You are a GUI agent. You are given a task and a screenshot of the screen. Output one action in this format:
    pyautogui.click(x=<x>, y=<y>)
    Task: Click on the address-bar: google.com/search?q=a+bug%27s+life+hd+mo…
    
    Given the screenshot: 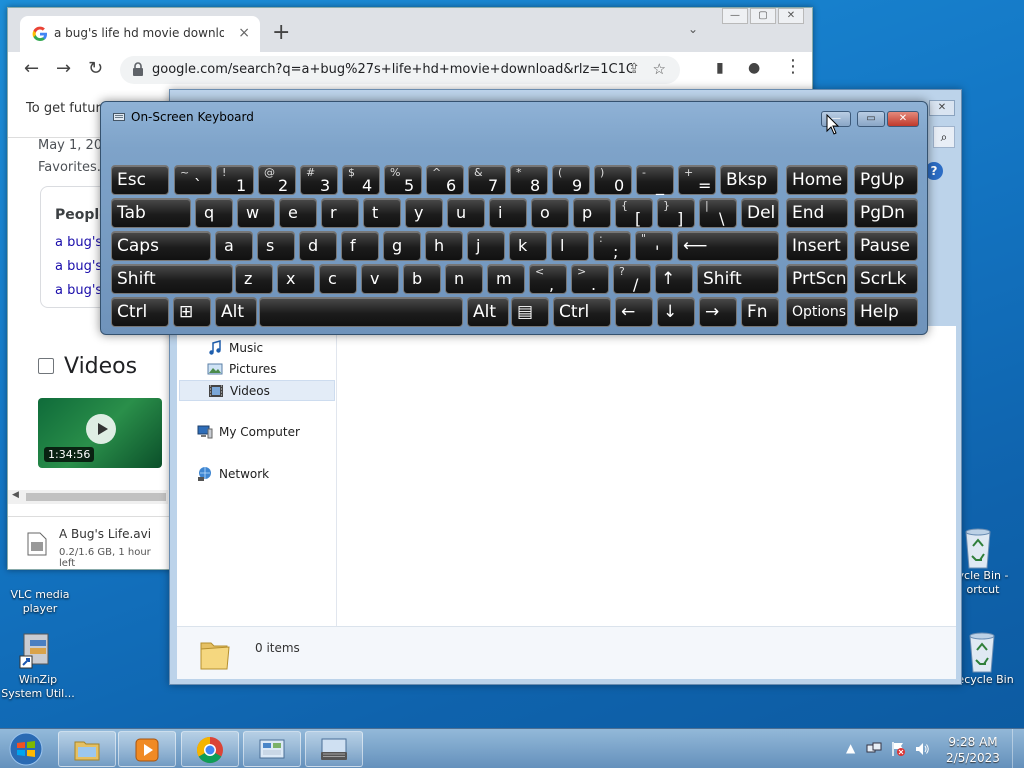 What is the action you would take?
    pyautogui.click(x=400, y=70)
    